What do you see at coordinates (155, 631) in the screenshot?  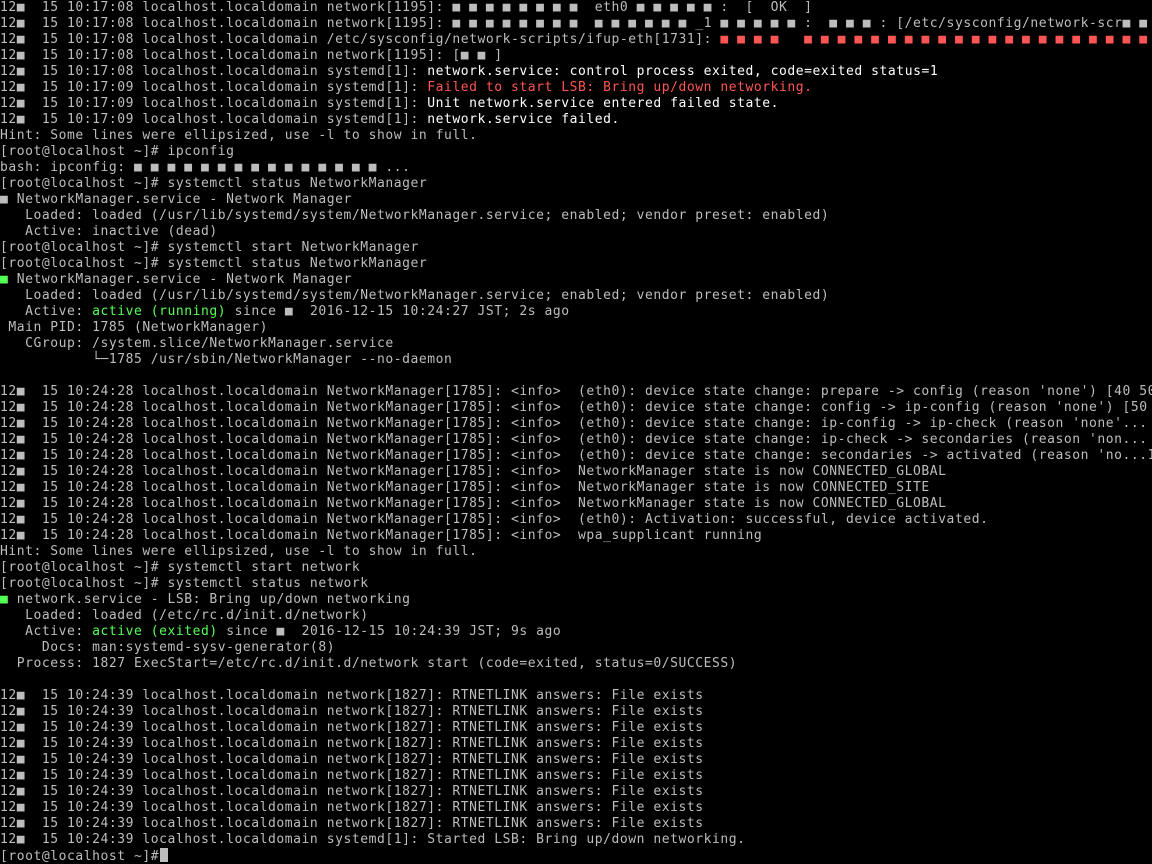 I see `terminal-text-segment: active (exited)` at bounding box center [155, 631].